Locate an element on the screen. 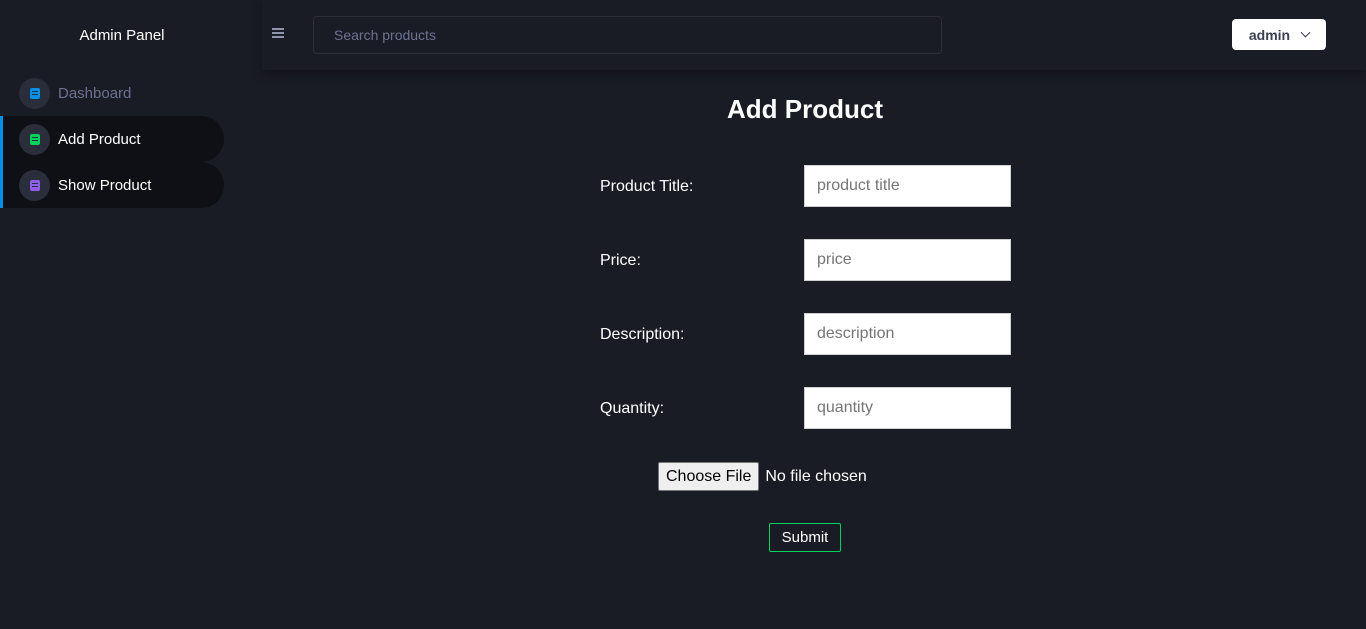  brand-title: Admin Panel is located at coordinates (122, 35).